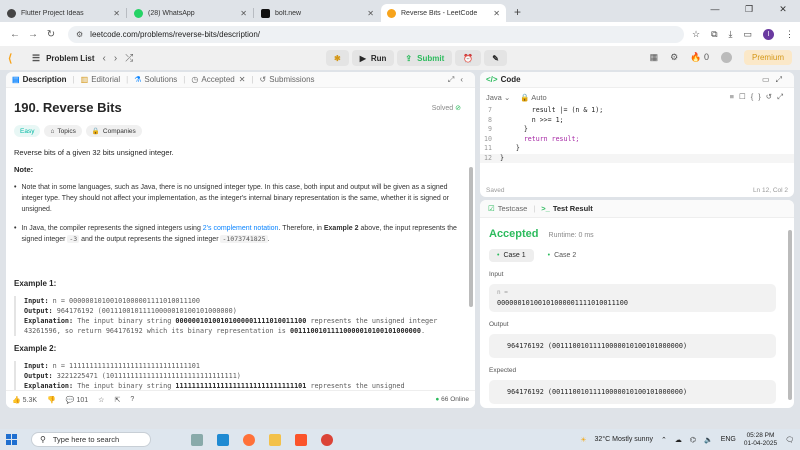  What do you see at coordinates (36, 57) in the screenshot?
I see `list-icon: ☰` at bounding box center [36, 57].